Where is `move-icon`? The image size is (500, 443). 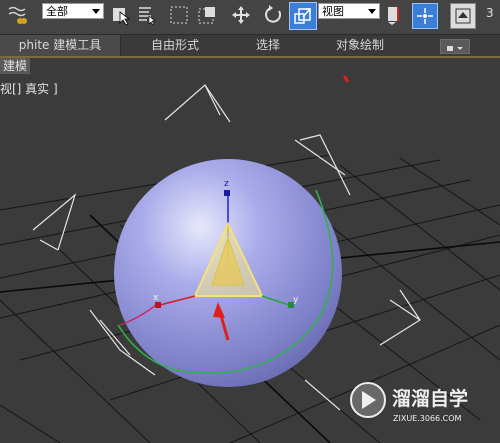 move-icon is located at coordinates (241, 15).